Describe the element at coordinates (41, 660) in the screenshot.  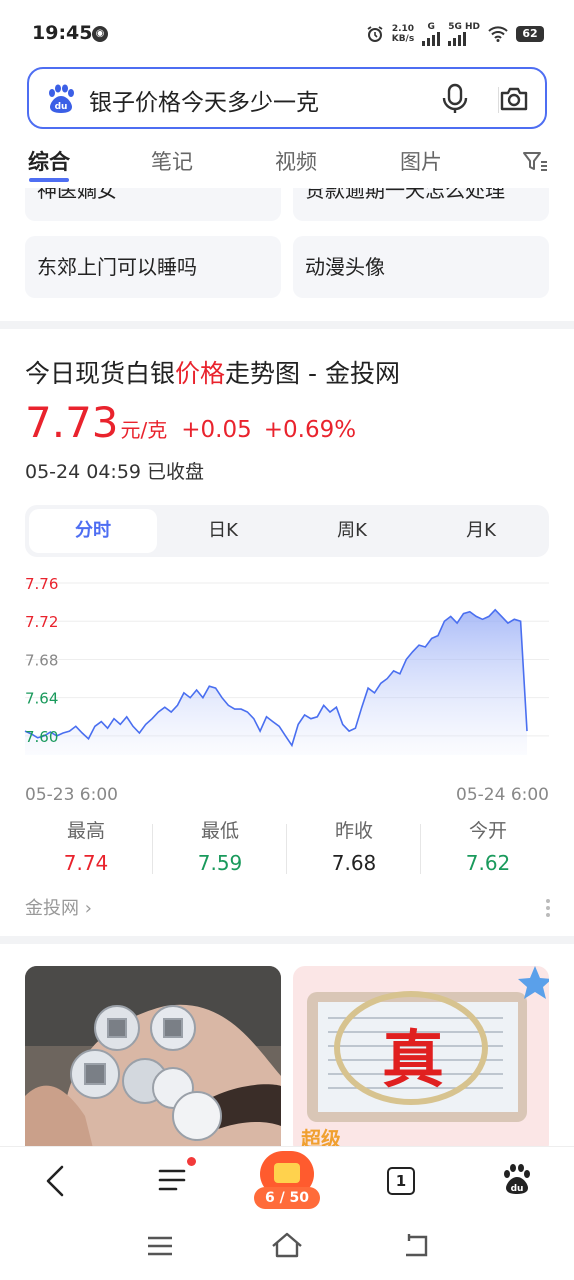
I see `y-tick-label: 7.68` at that location.